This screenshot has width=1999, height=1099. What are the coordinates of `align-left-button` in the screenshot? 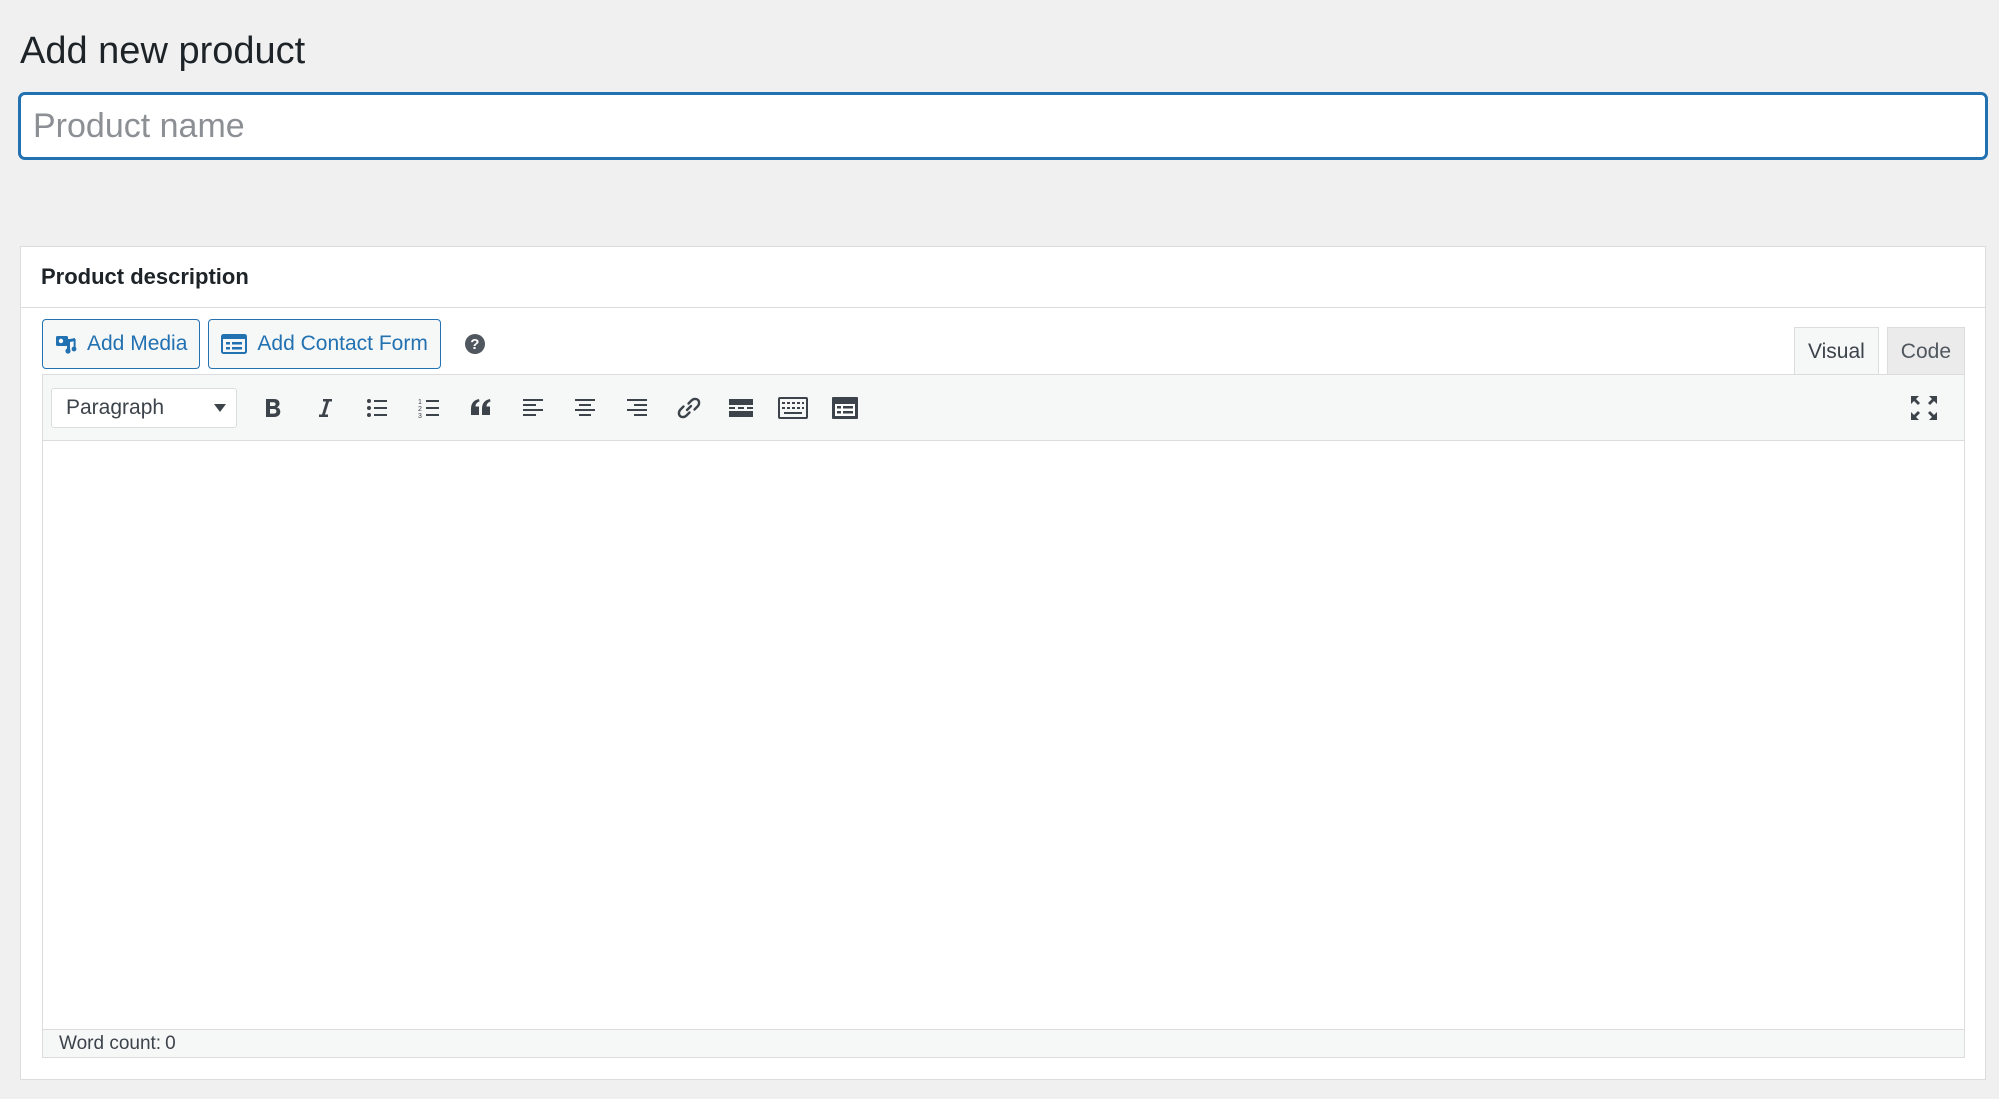 It's located at (533, 408).